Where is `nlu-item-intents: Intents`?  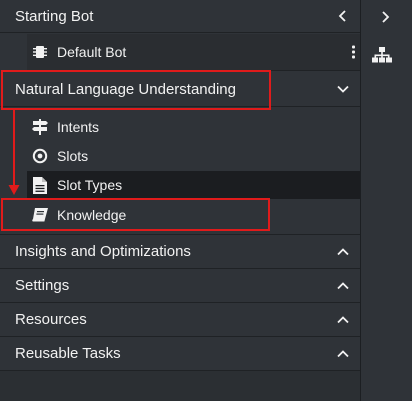 nlu-item-intents: Intents is located at coordinates (193, 127).